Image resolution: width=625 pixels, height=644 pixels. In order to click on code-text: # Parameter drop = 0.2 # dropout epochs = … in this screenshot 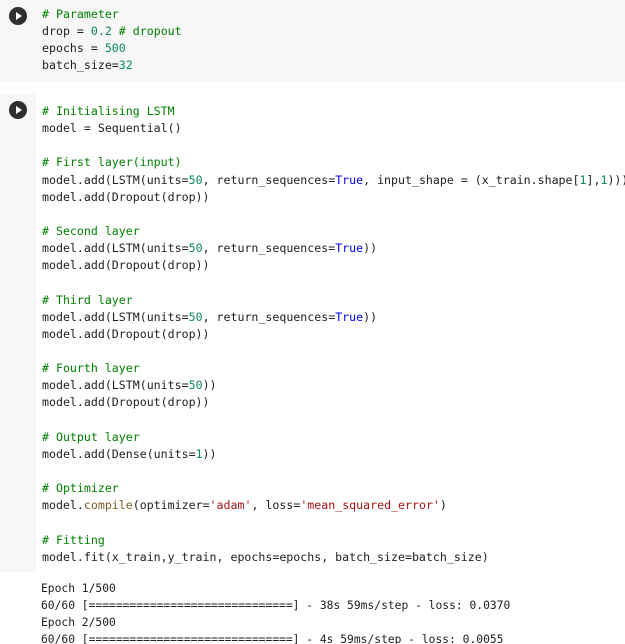, I will do `click(112, 40)`.